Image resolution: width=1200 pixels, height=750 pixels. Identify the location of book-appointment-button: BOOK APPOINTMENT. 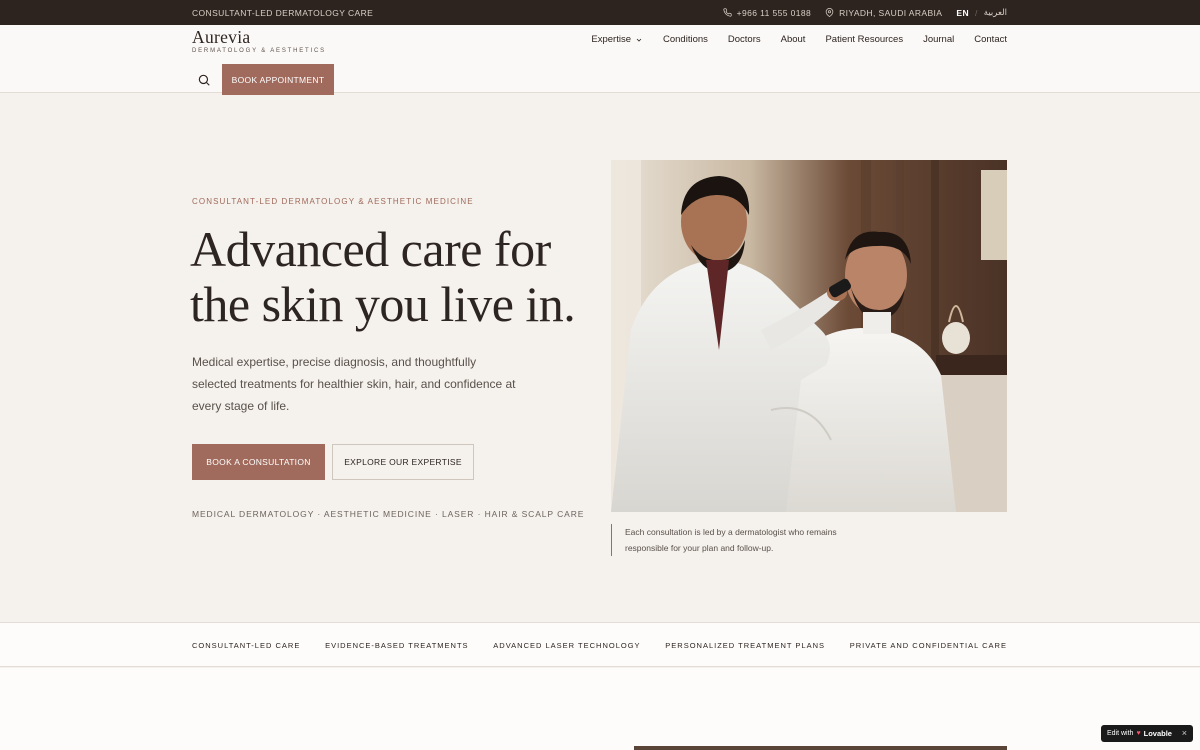
(278, 79).